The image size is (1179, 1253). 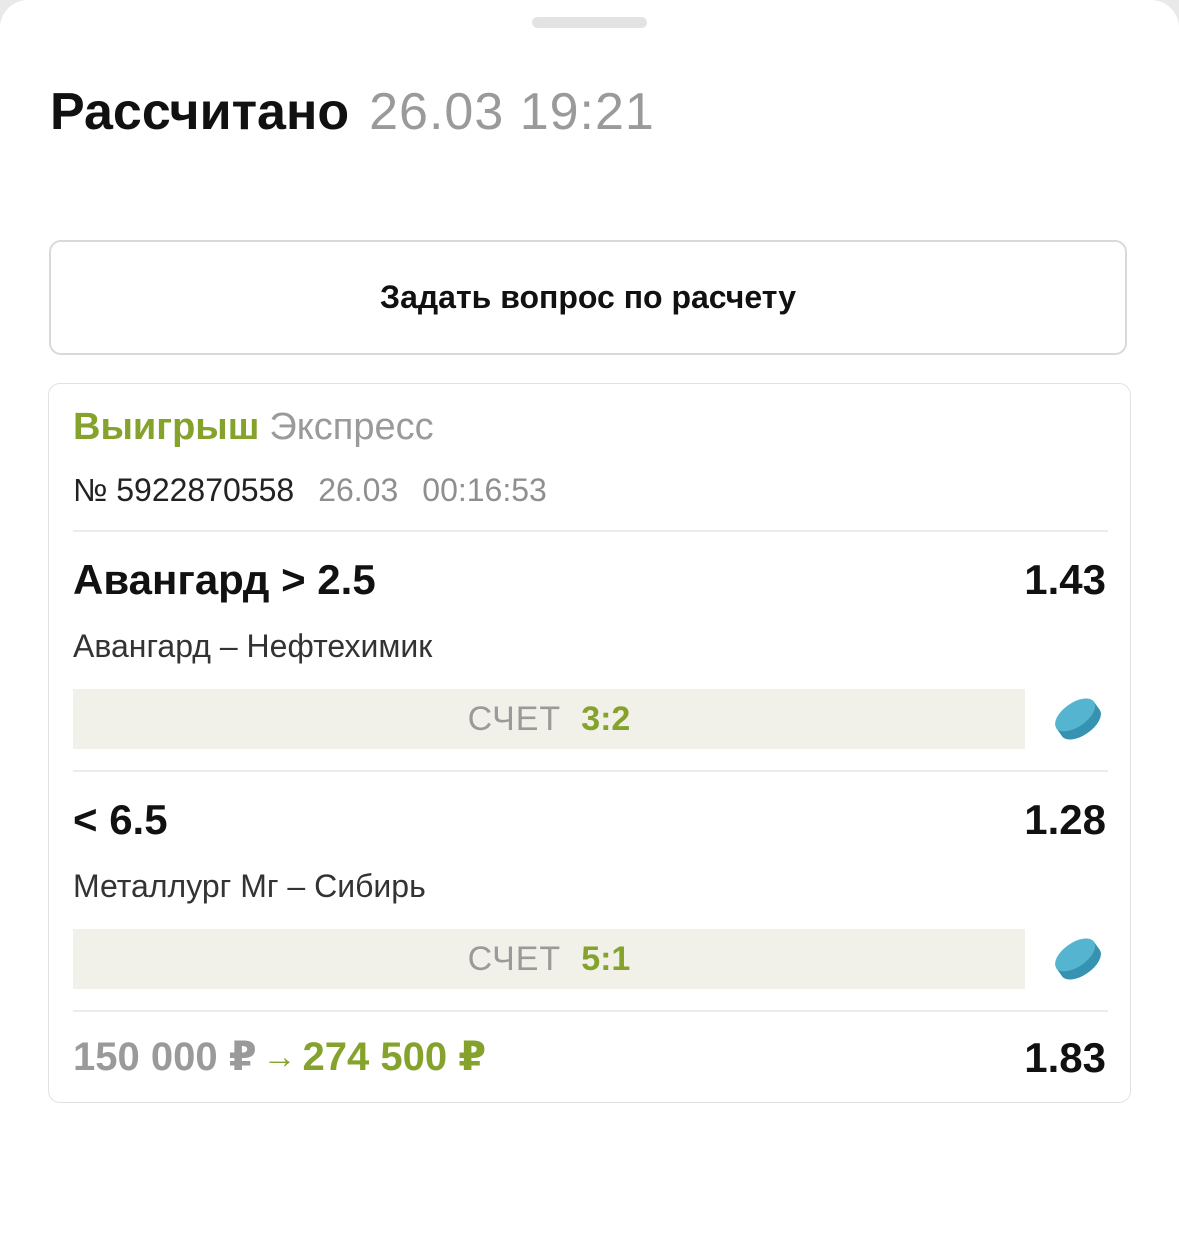 I want to click on page-header: Рассчитано 26.03 19:21, so click(x=352, y=118).